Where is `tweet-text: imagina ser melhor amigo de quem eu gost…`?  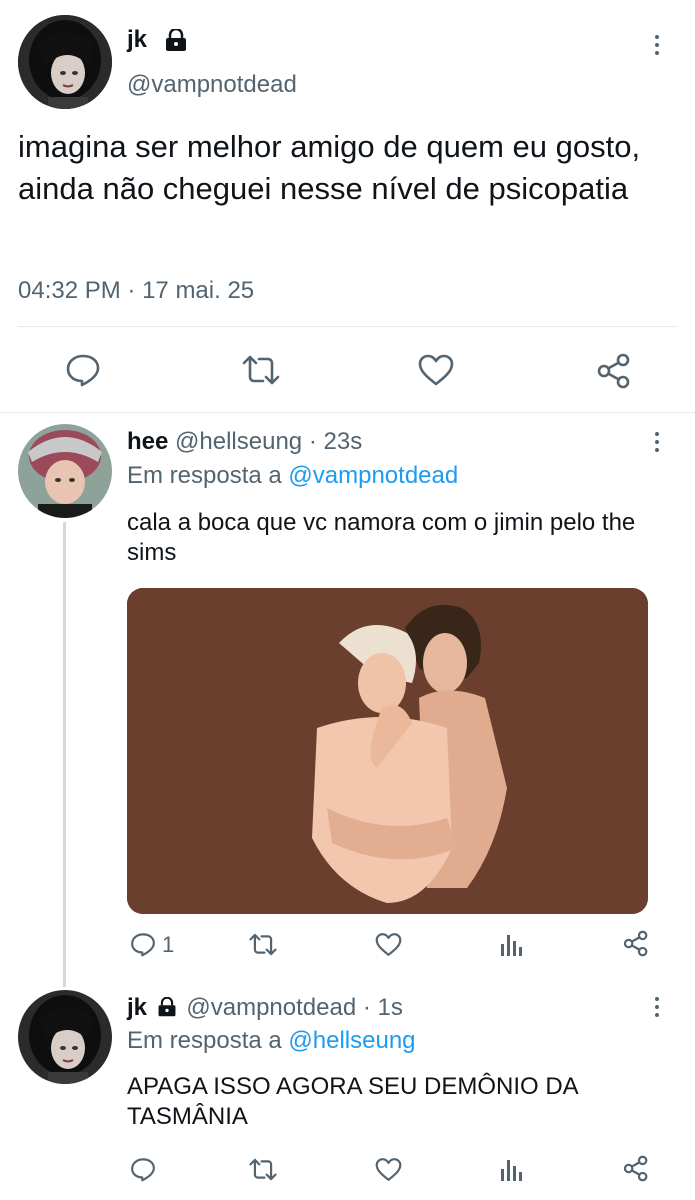 tweet-text: imagina ser melhor amigo de quem eu gost… is located at coordinates (329, 167).